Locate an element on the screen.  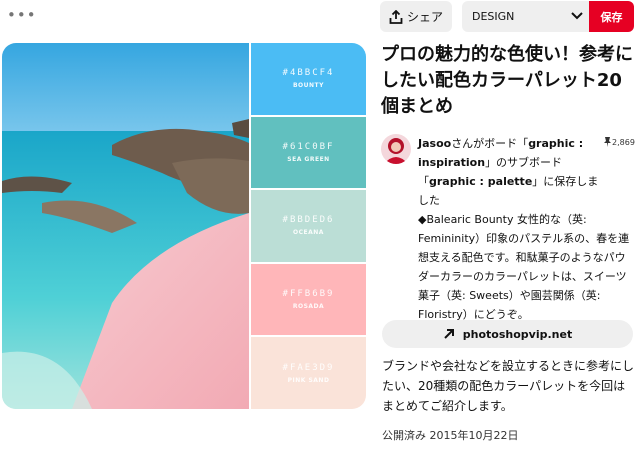
user-avatar-icon is located at coordinates (396, 149).